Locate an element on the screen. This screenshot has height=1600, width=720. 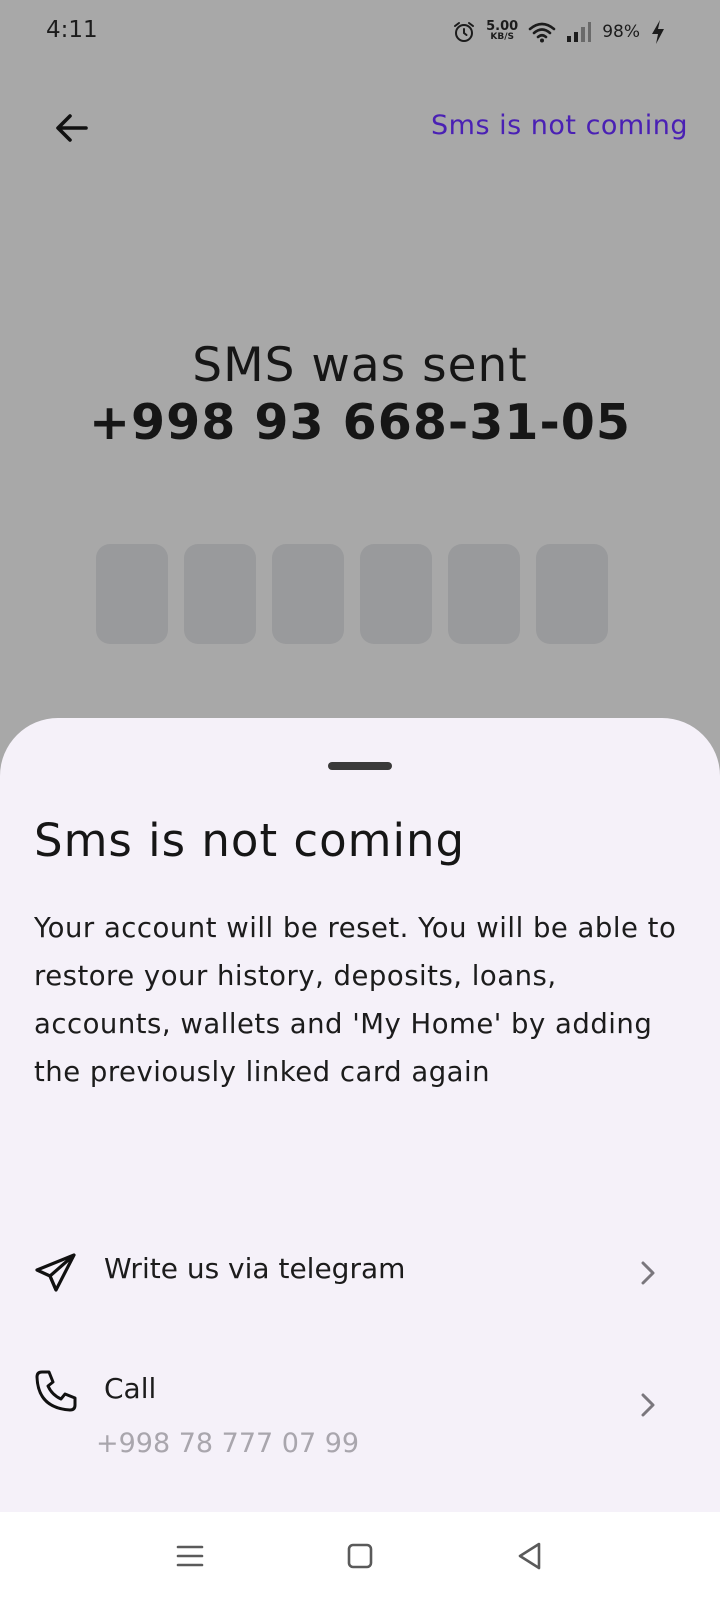
charging-icon is located at coordinates (658, 32).